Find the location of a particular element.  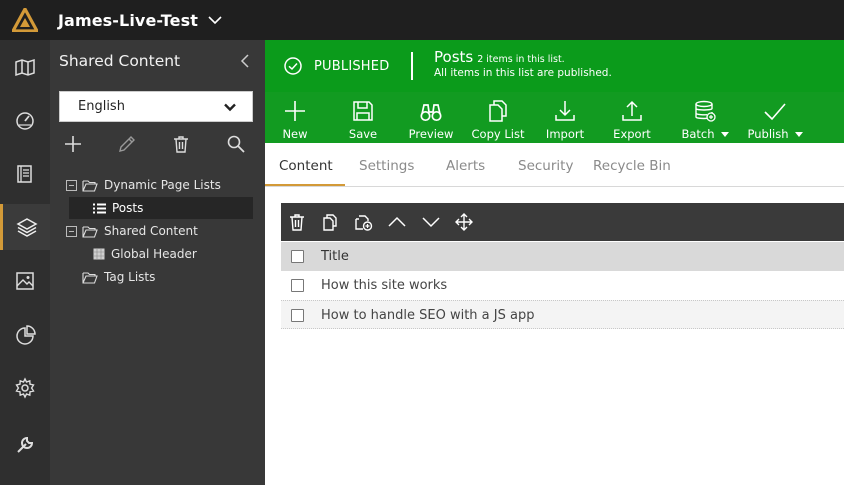

tree-node-global-header: Global Header is located at coordinates (145, 254).